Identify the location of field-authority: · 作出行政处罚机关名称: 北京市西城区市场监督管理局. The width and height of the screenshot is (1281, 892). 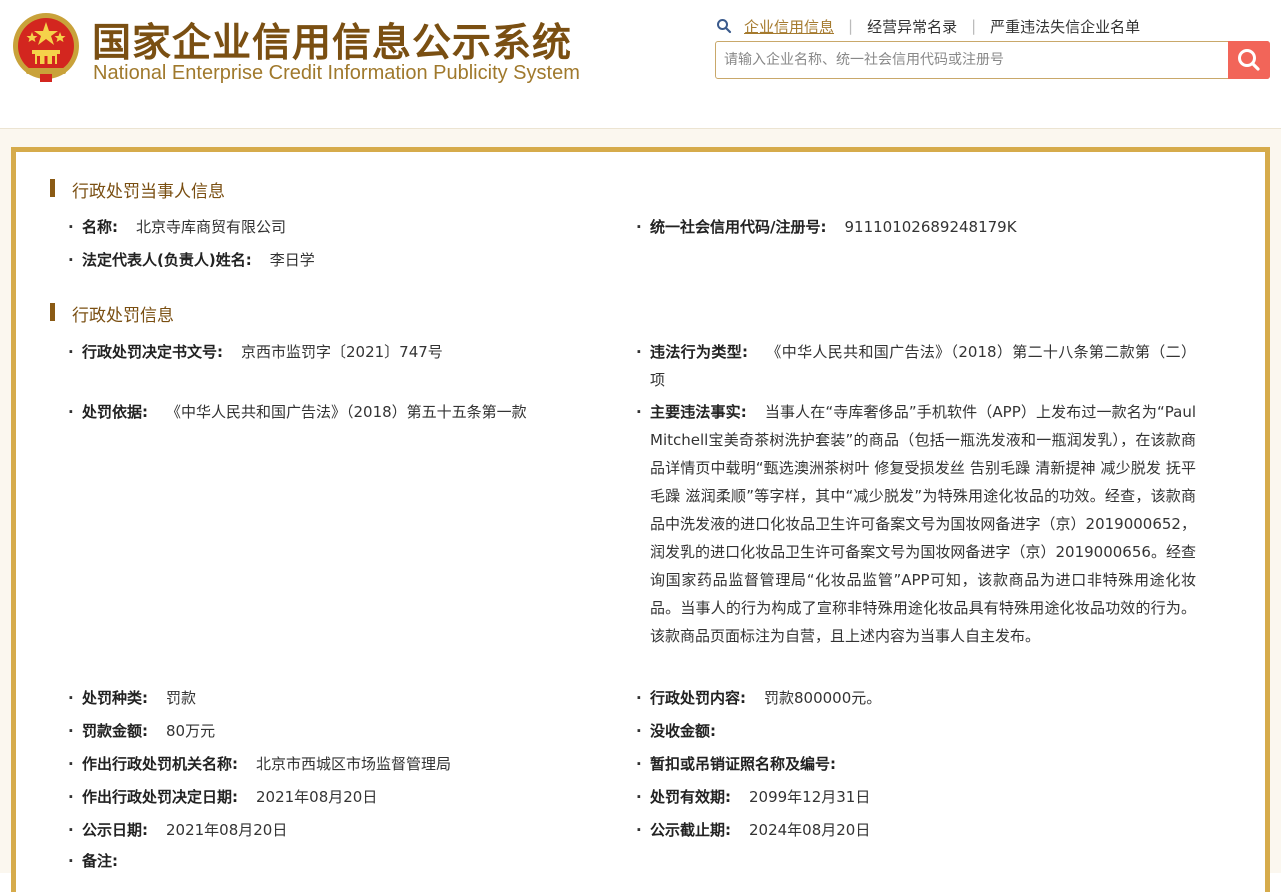
(260, 764).